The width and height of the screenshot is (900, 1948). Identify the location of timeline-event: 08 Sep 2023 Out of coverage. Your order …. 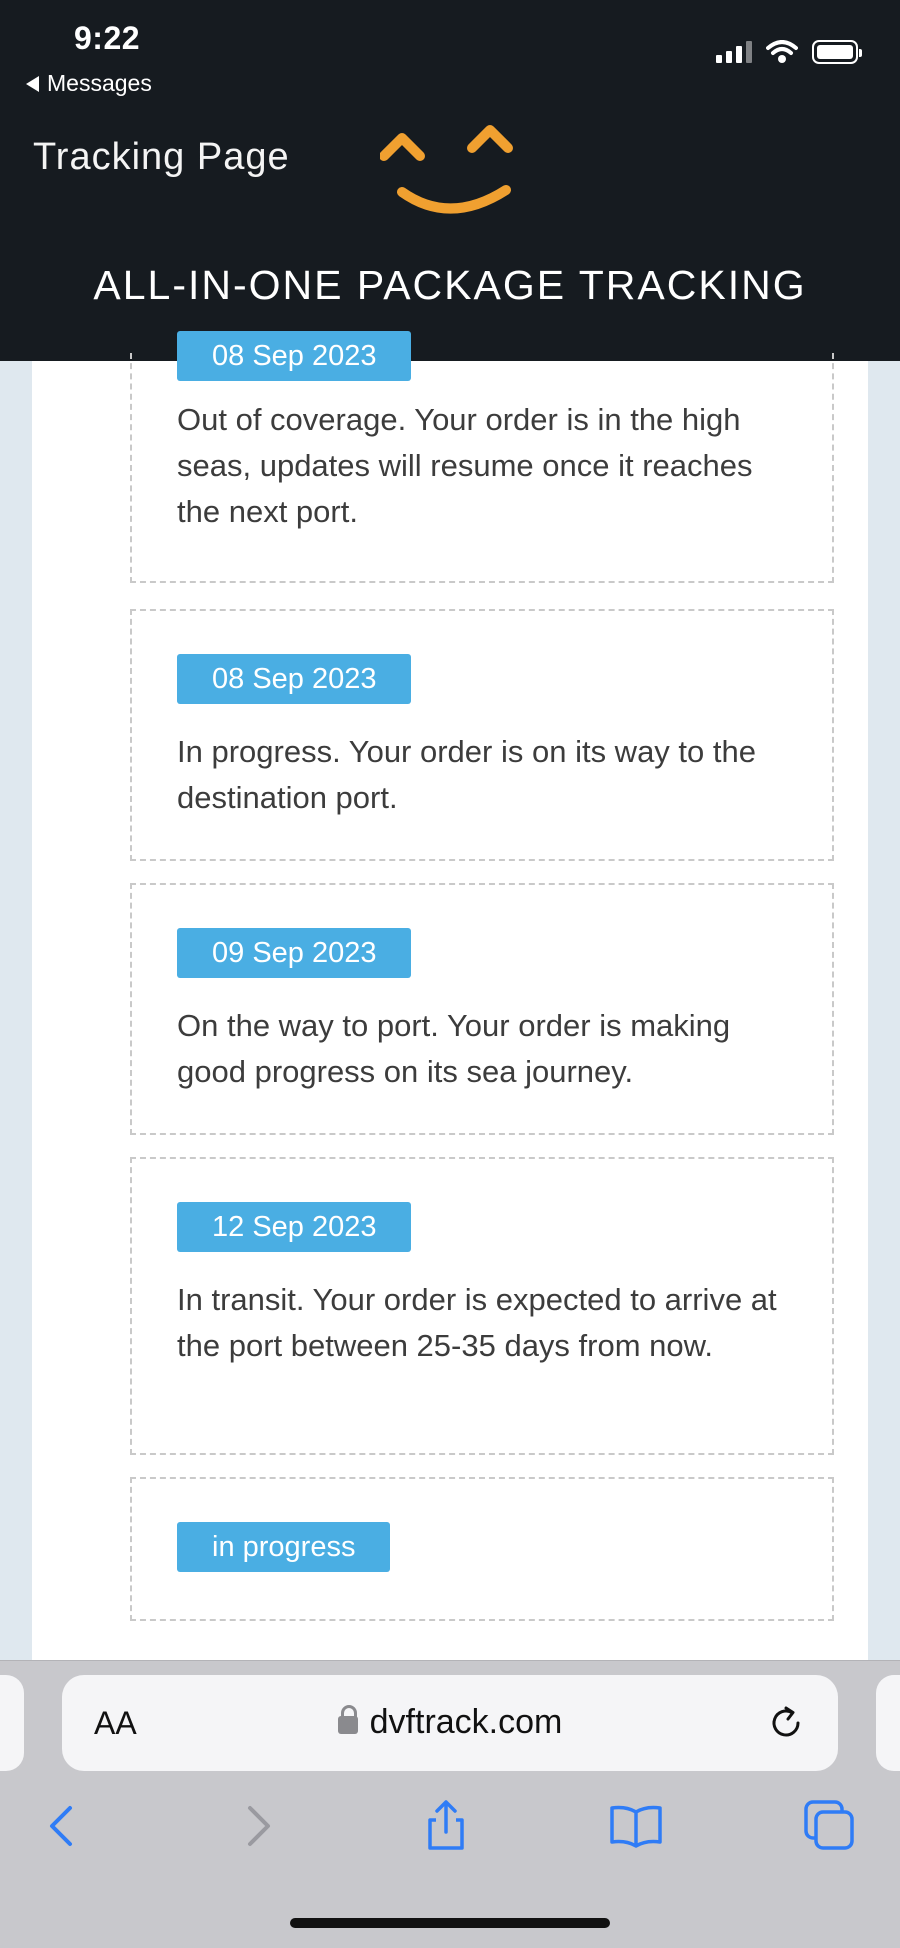
(482, 457).